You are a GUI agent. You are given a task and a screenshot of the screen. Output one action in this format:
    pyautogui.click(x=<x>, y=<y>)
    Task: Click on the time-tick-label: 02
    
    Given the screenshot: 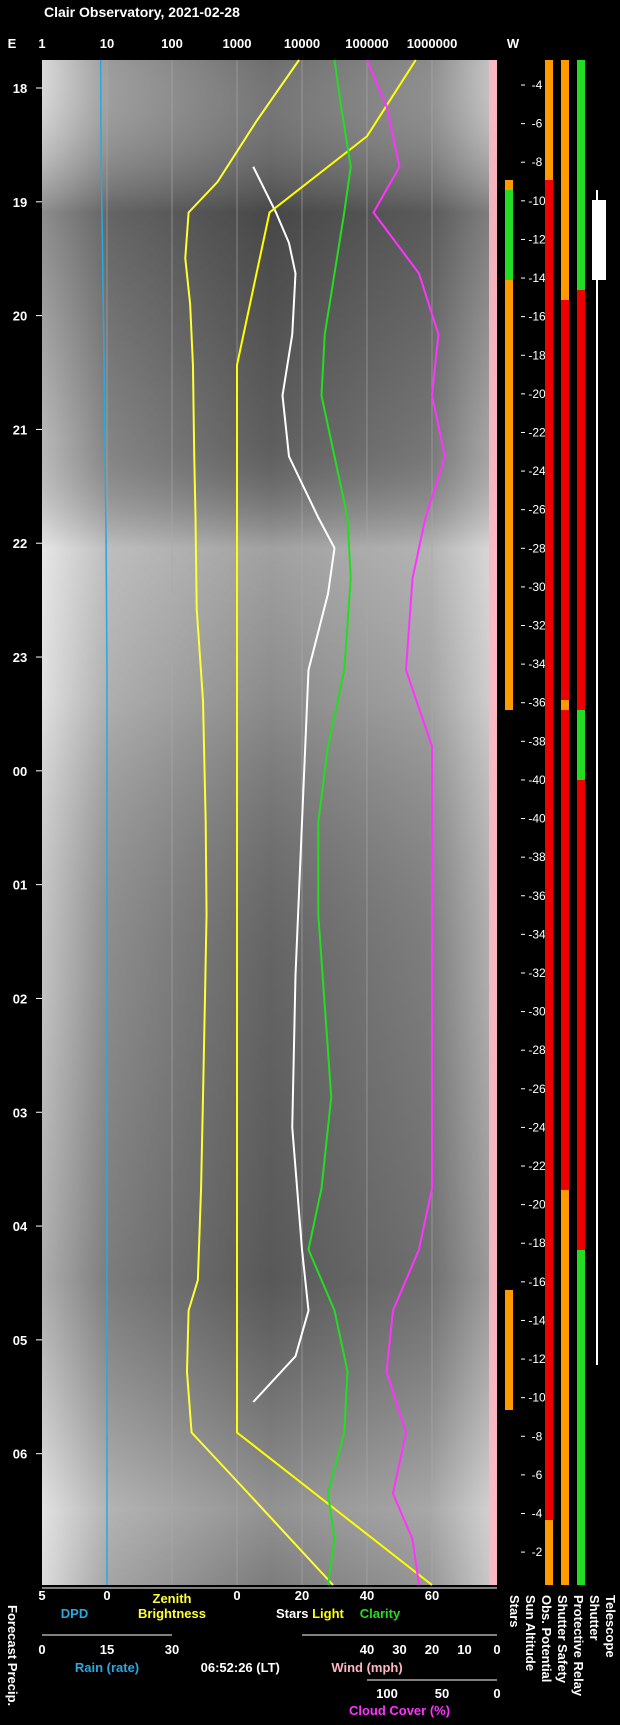 What is the action you would take?
    pyautogui.click(x=20, y=998)
    